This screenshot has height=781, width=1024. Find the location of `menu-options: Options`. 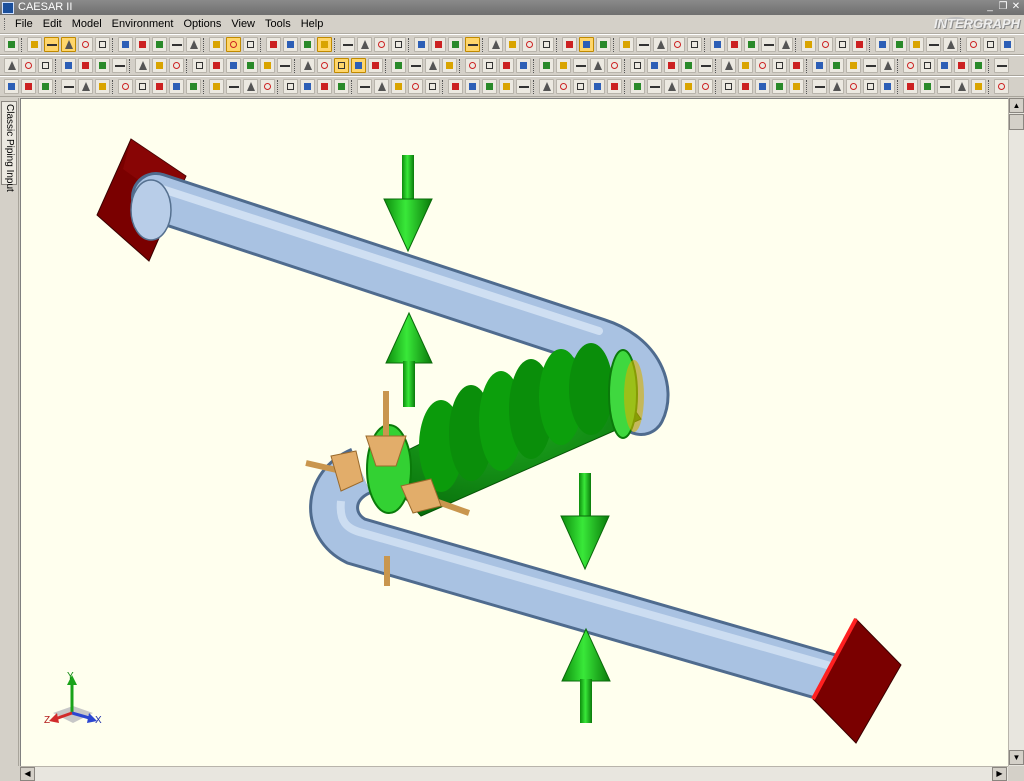

menu-options: Options is located at coordinates (202, 24).